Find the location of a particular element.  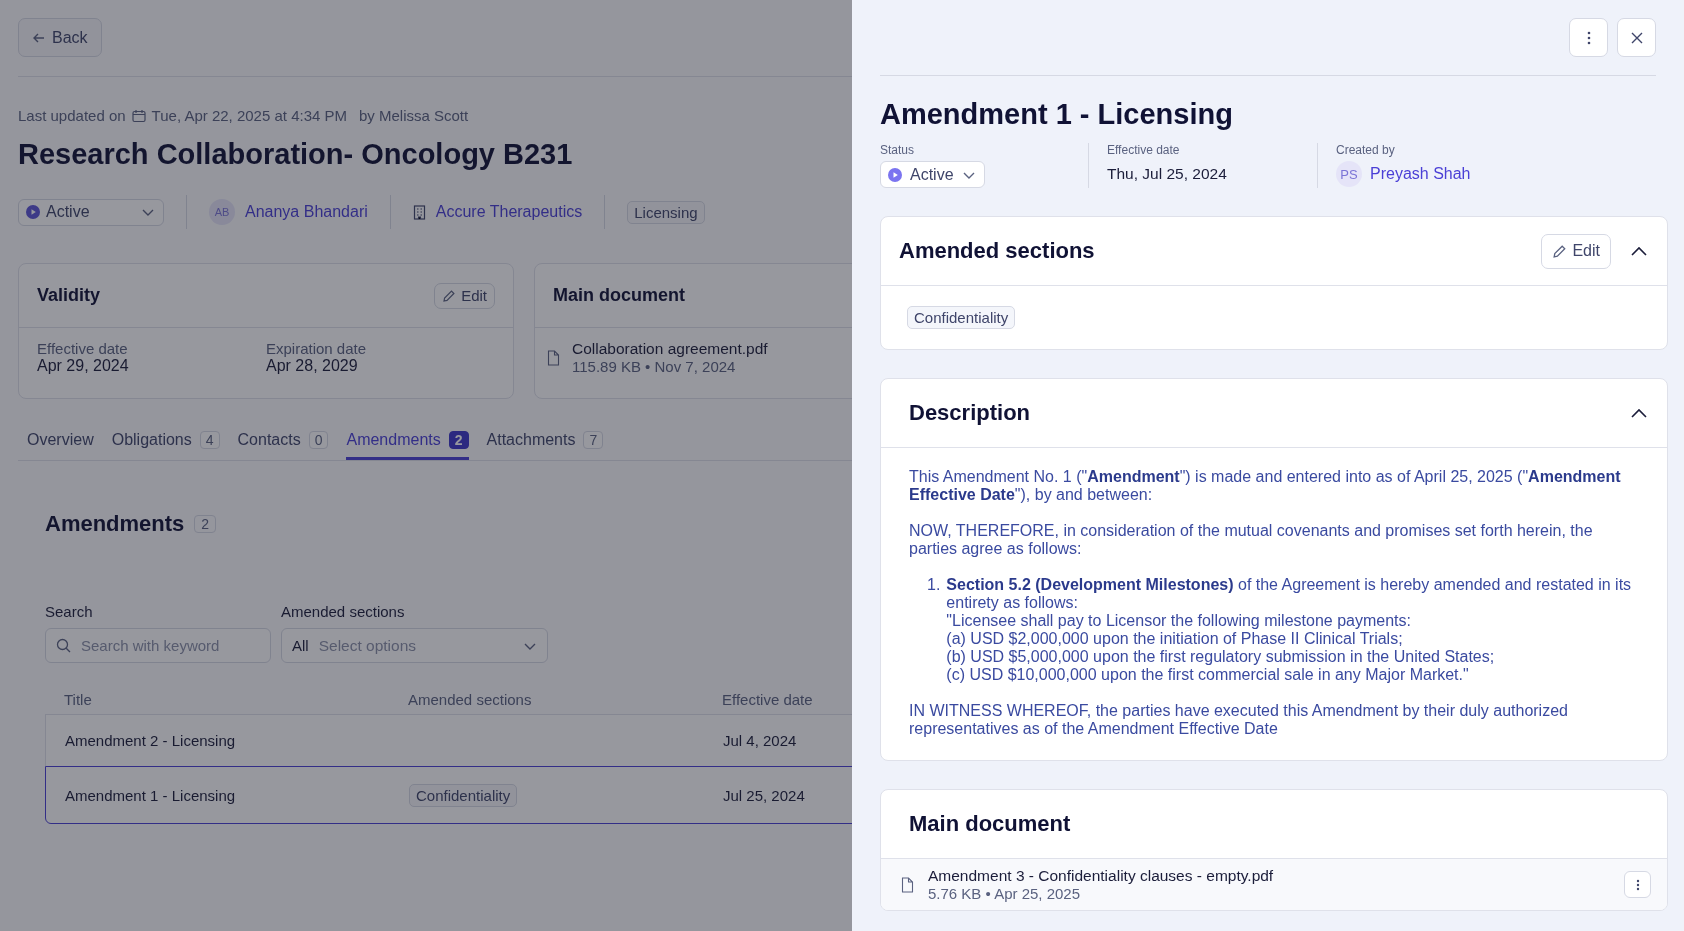

table-row: Amendment 1 - Licensing Confidentiality Jul 25, 2024 is located at coordinates (448, 795).